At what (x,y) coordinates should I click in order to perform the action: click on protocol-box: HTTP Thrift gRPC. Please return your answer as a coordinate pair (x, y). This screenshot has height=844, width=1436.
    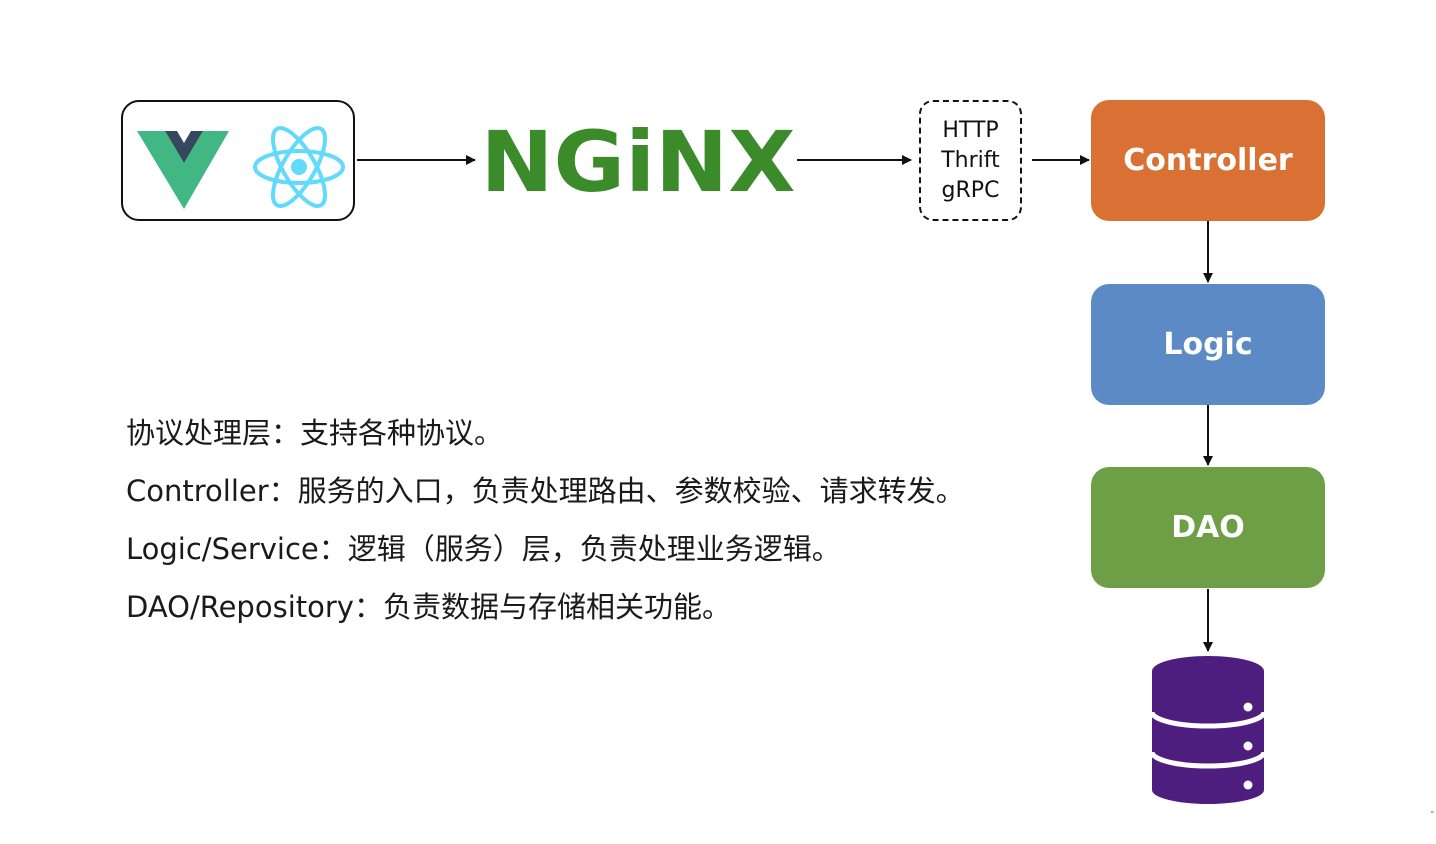
    Looking at the image, I should click on (970, 160).